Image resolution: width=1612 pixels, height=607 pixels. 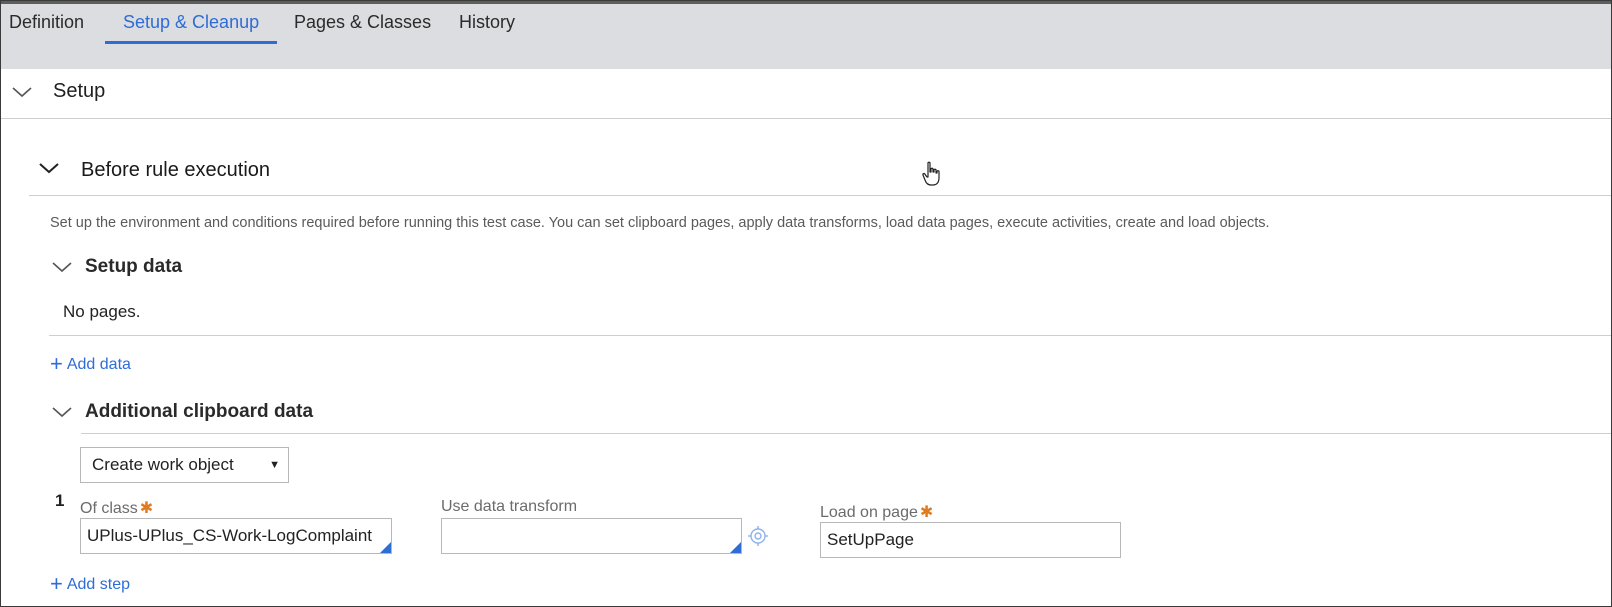 I want to click on data-transform-field, so click(x=591, y=536).